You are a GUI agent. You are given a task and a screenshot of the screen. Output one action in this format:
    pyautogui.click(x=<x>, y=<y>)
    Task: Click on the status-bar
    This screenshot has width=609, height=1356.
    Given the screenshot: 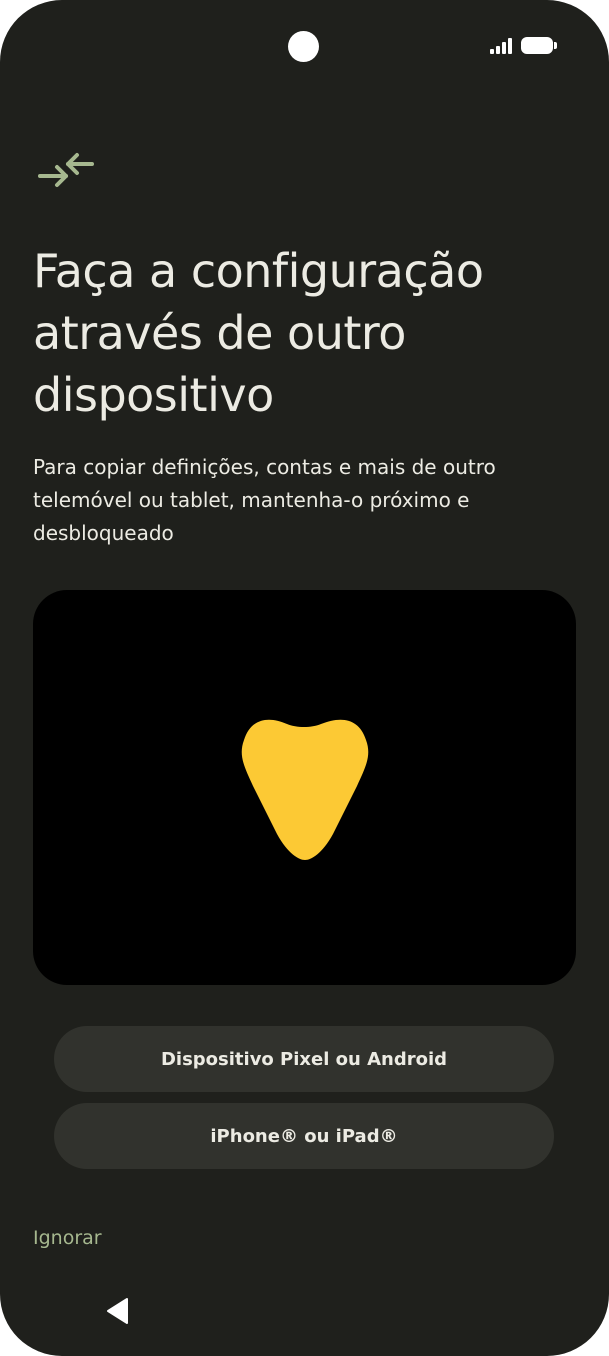 What is the action you would take?
    pyautogui.click(x=304, y=45)
    